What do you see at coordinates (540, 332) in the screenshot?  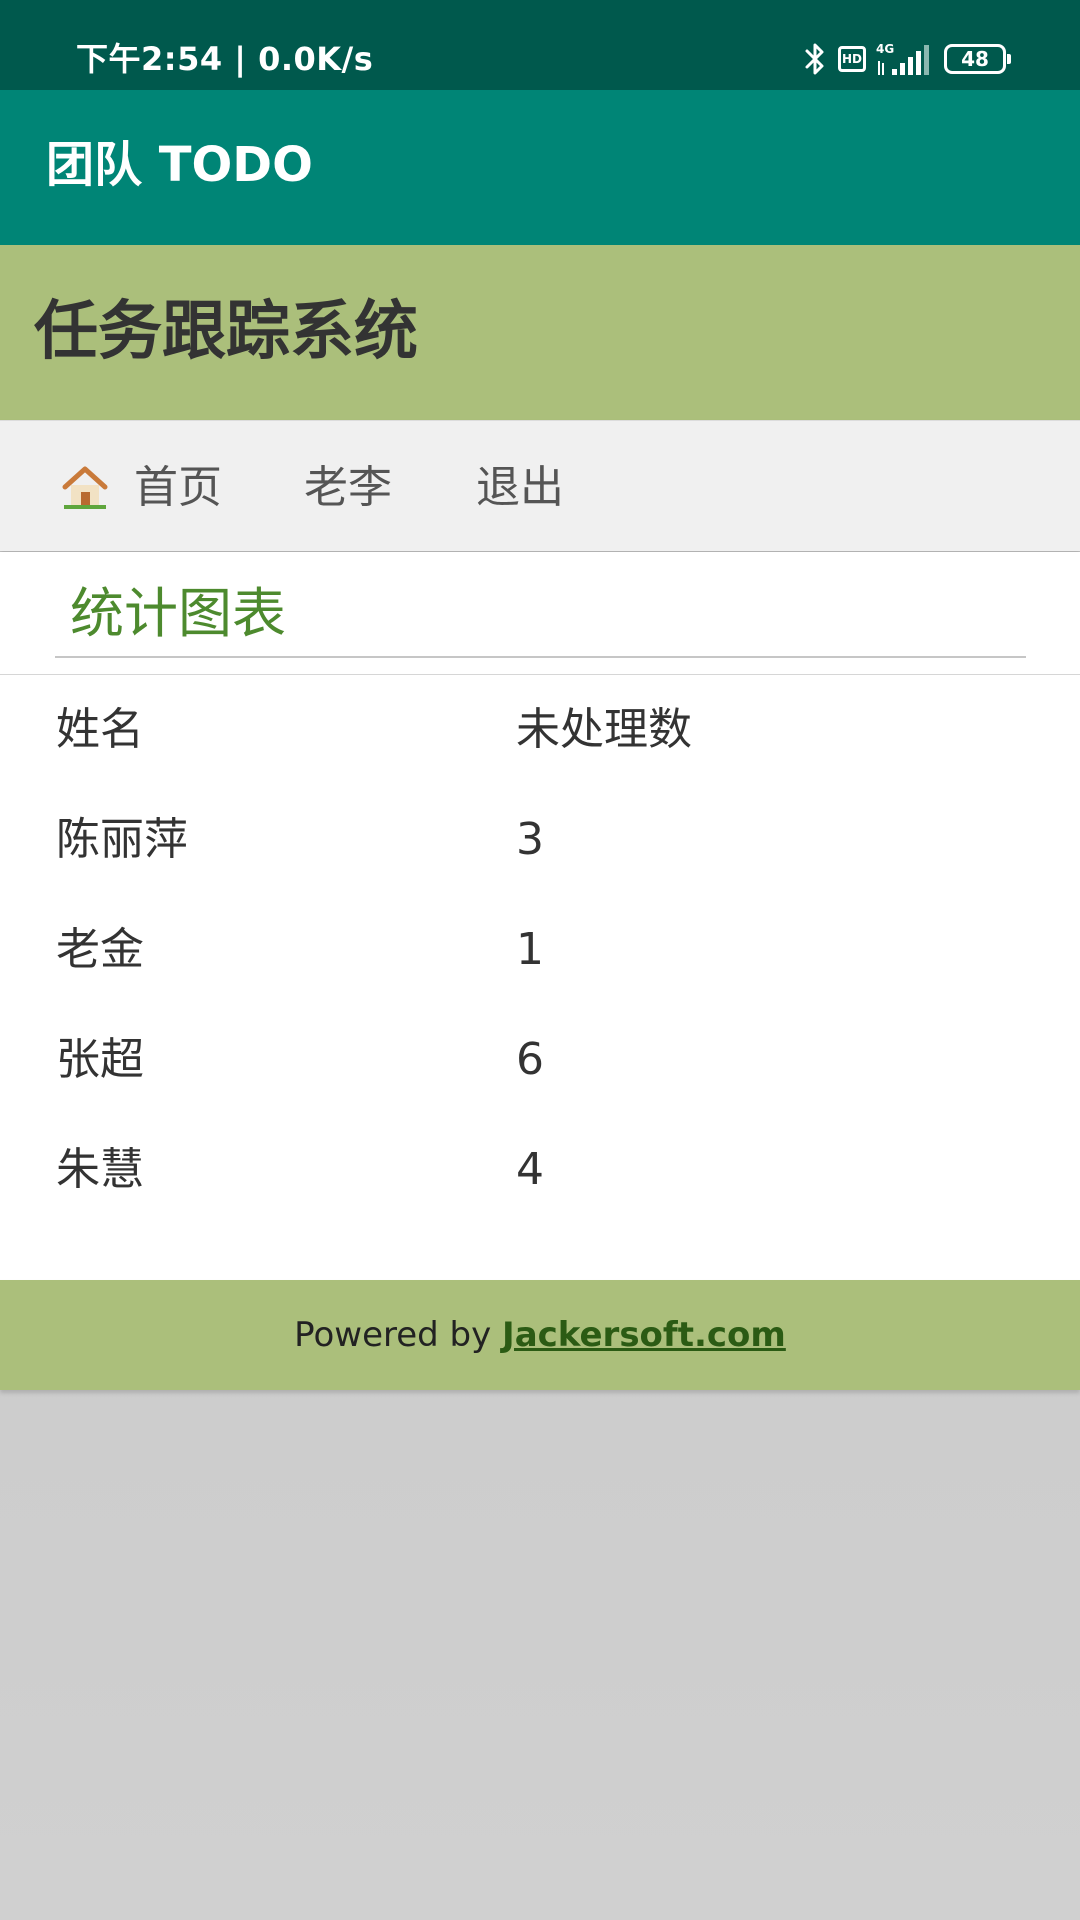 I see `site-header: 任务跟踪系统` at bounding box center [540, 332].